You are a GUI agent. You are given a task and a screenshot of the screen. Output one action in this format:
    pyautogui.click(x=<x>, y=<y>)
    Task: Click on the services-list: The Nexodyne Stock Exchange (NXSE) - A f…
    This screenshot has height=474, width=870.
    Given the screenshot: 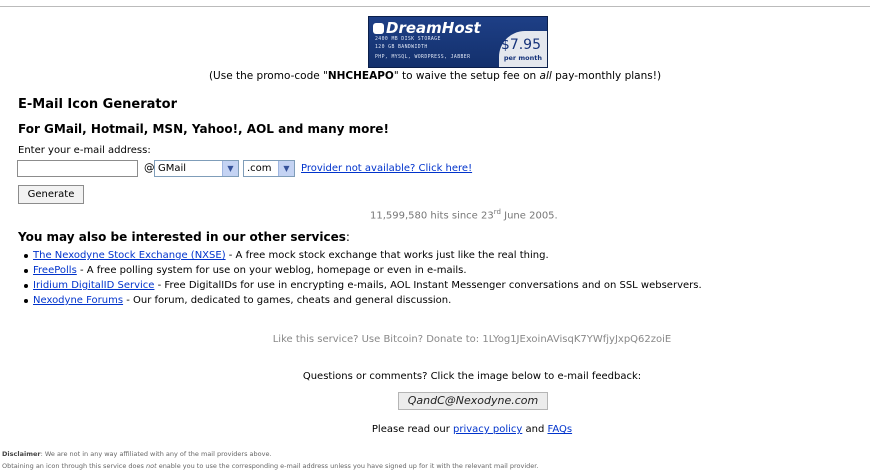 What is the action you would take?
    pyautogui.click(x=361, y=278)
    